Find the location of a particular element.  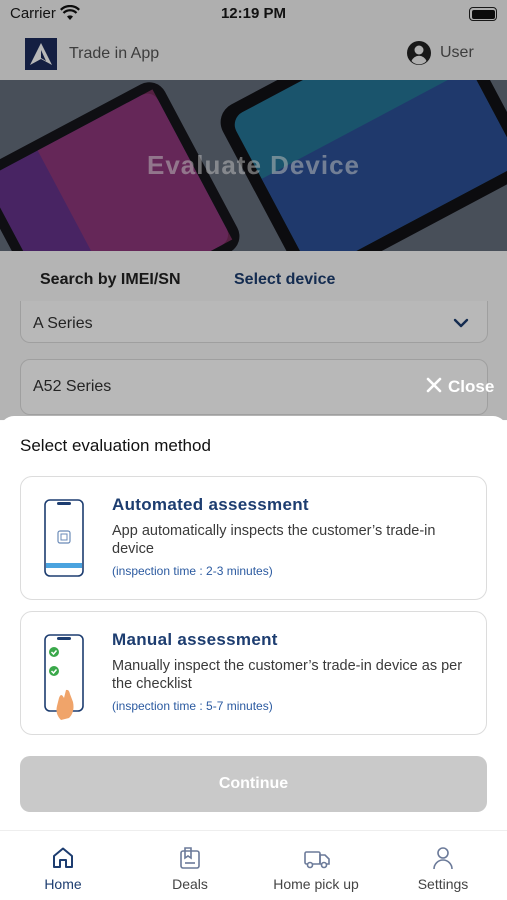

bottom-navigation: Home Deals Home pick up Settings is located at coordinates (253, 865).